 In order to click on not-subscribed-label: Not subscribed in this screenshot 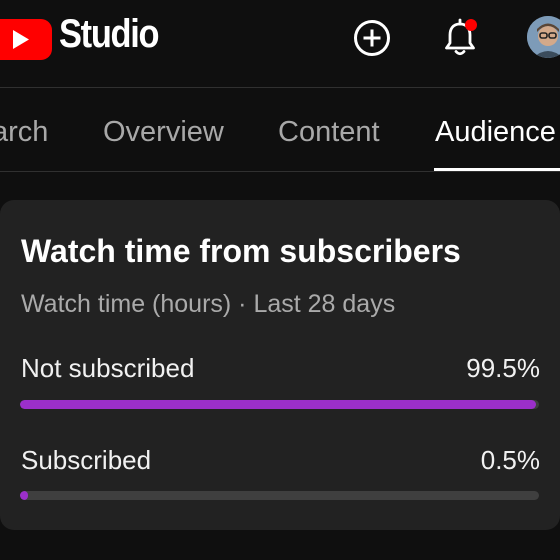, I will do `click(108, 368)`.